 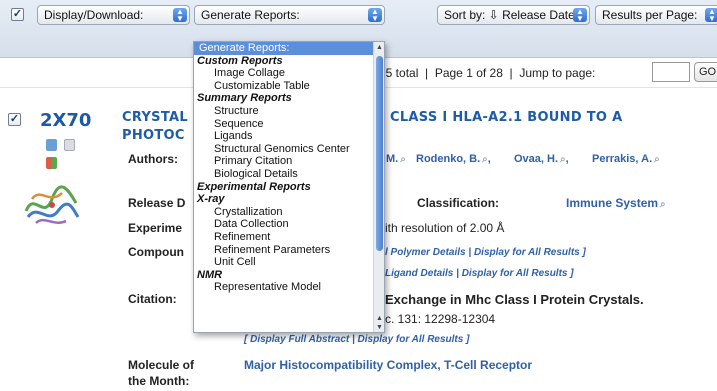 I want to click on dropdown-option: Biological Details, so click(x=284, y=174).